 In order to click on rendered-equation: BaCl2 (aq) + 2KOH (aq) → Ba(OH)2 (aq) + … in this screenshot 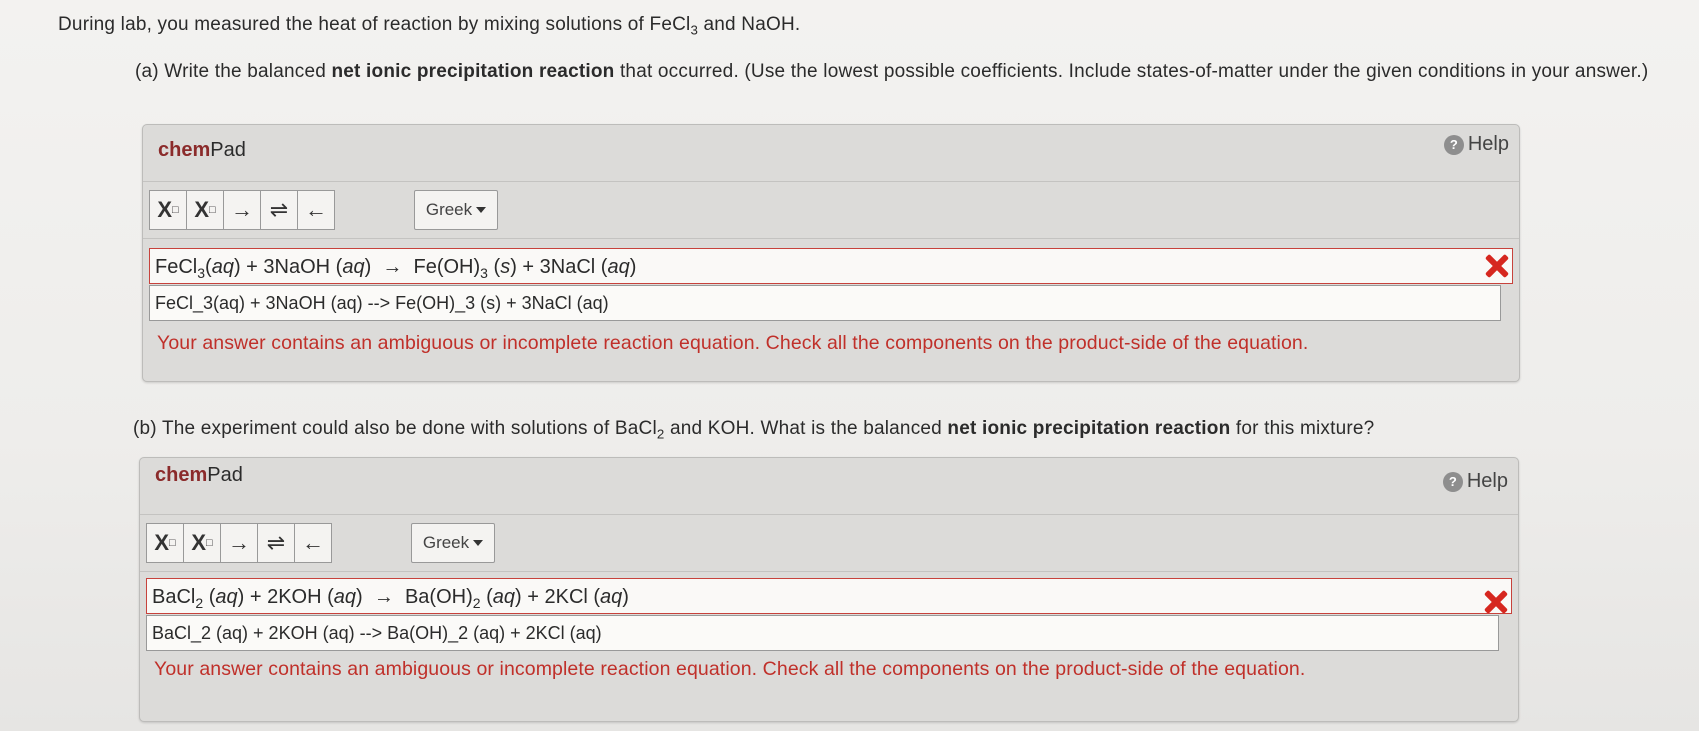, I will do `click(829, 596)`.